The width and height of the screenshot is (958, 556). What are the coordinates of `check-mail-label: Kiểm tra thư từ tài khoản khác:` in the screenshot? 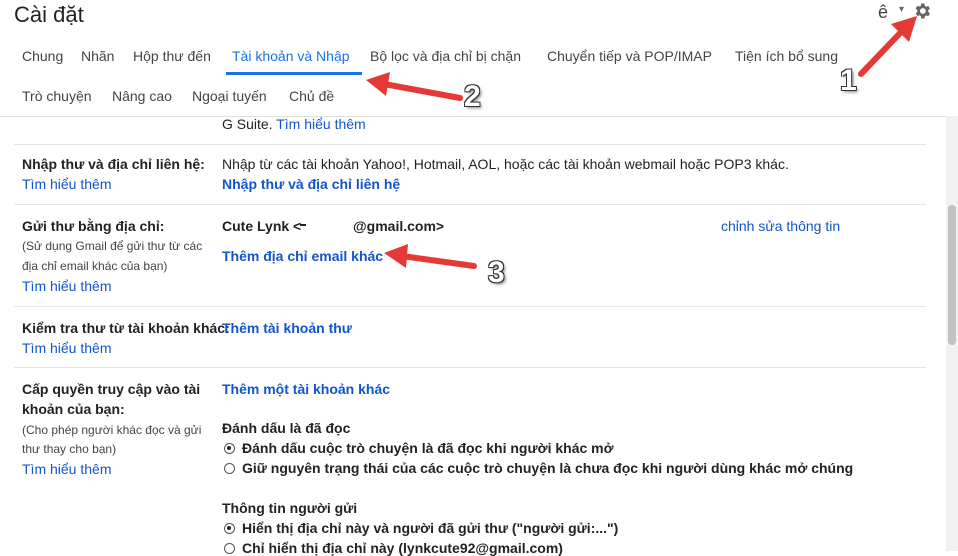 It's located at (126, 328).